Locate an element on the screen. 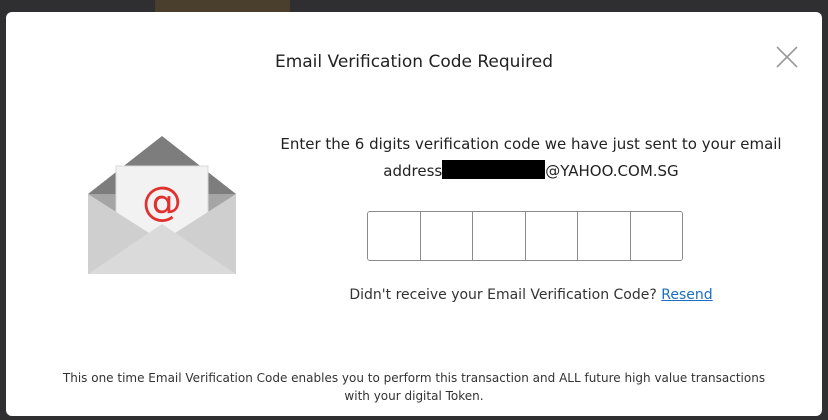  instruction-email-line: address @YAHOO.COM.SG is located at coordinates (531, 170).